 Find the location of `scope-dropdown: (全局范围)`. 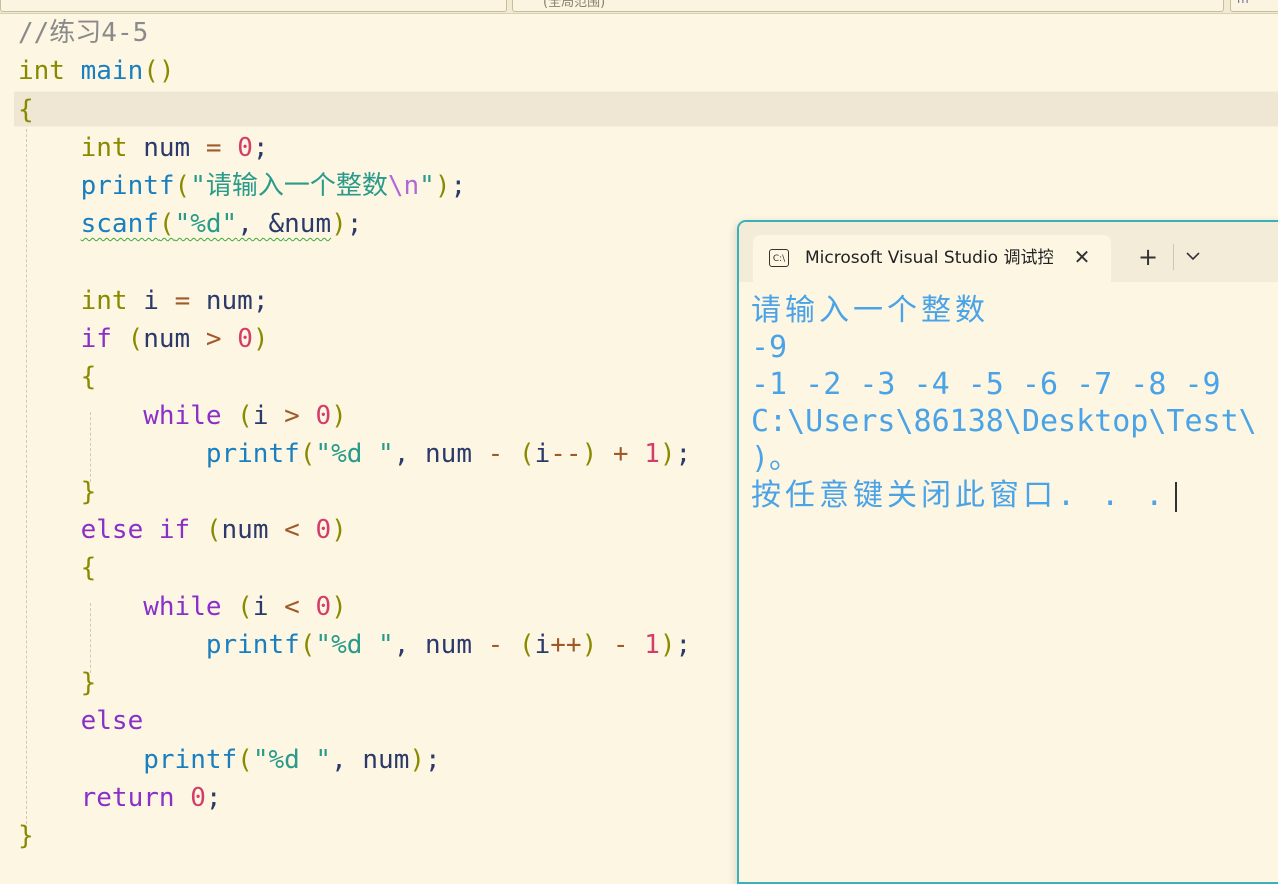

scope-dropdown: (全局范围) is located at coordinates (868, 6).